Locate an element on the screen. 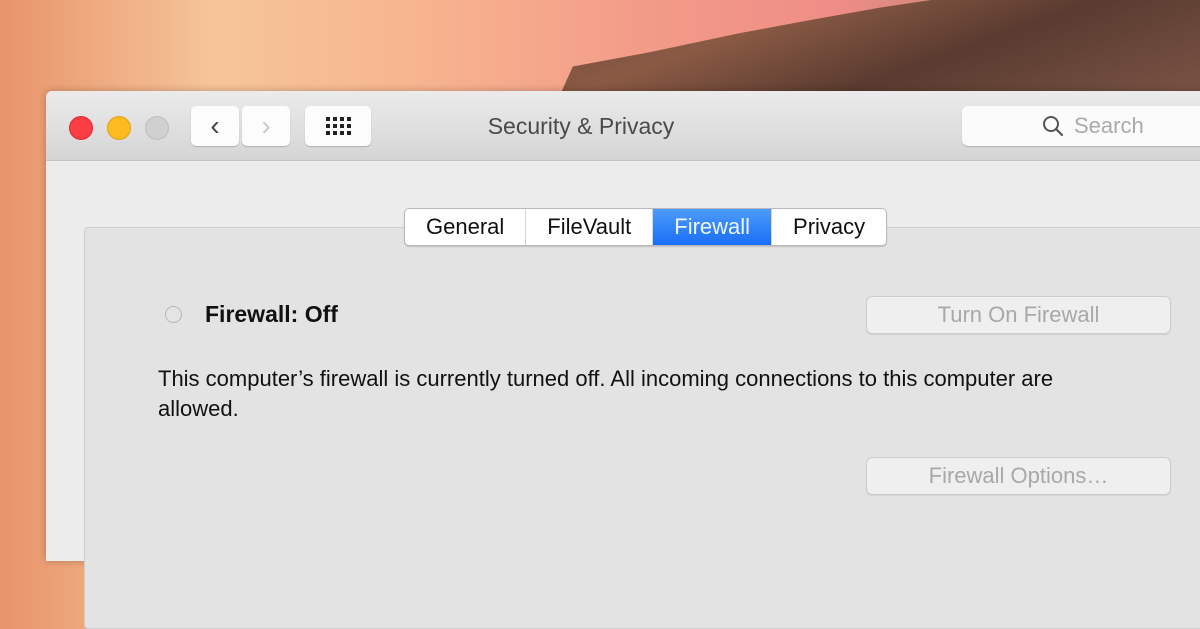 The image size is (1200, 629). title-bar: ‹ › Security & Privacy Search is located at coordinates (623, 126).